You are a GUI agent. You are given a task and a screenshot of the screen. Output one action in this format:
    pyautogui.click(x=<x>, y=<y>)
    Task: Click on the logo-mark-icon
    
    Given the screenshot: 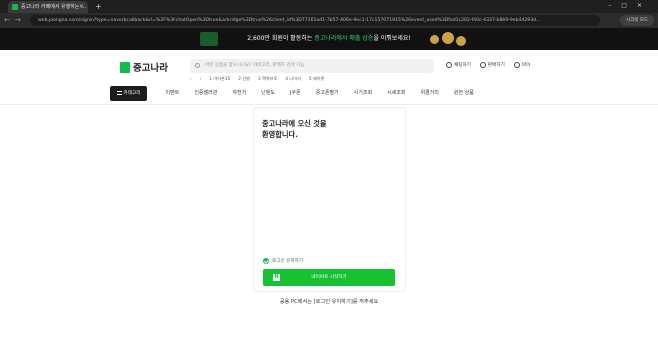 What is the action you would take?
    pyautogui.click(x=125, y=67)
    